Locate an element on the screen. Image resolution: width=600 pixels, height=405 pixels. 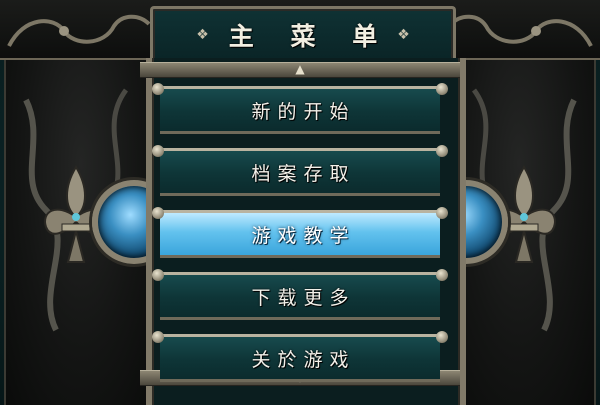
title-plate: ❖ 主 菜 单 ❖ is located at coordinates (303, 33).